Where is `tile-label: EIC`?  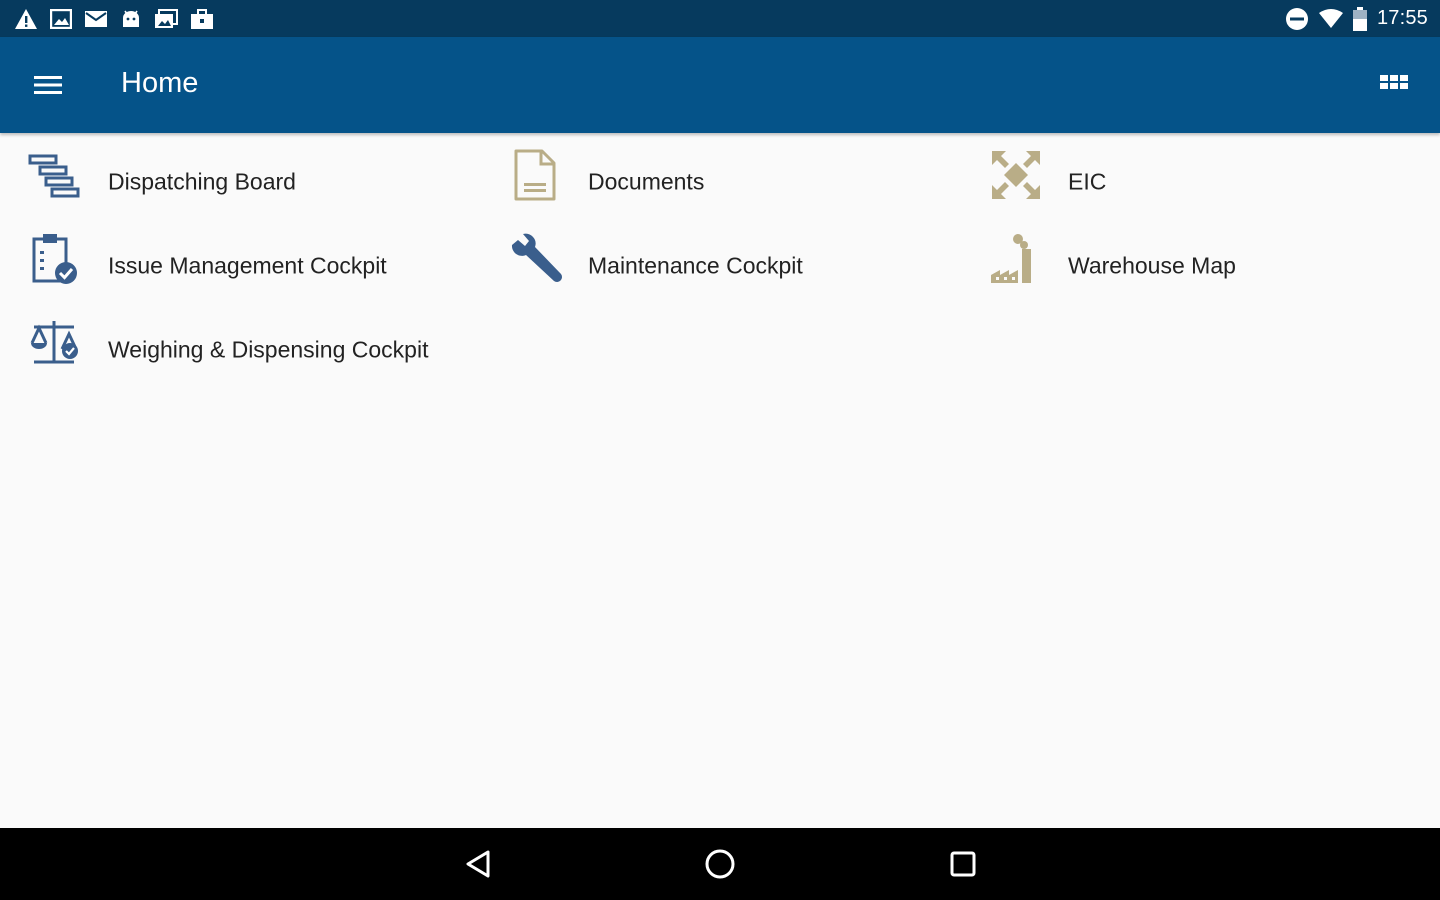 tile-label: EIC is located at coordinates (1087, 181).